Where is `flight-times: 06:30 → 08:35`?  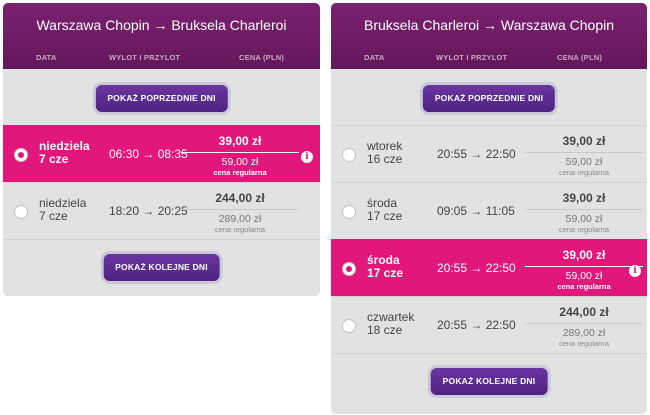
flight-times: 06:30 → 08:35 is located at coordinates (148, 154).